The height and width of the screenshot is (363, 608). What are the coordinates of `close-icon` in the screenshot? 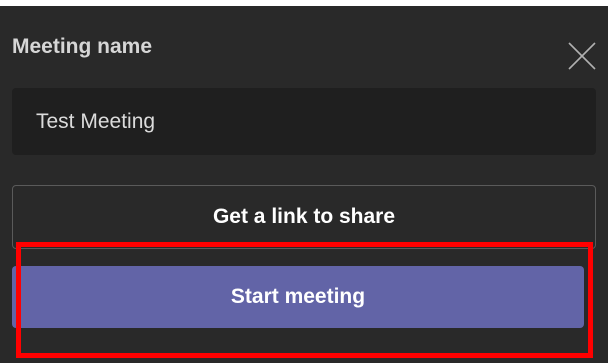 It's located at (582, 56).